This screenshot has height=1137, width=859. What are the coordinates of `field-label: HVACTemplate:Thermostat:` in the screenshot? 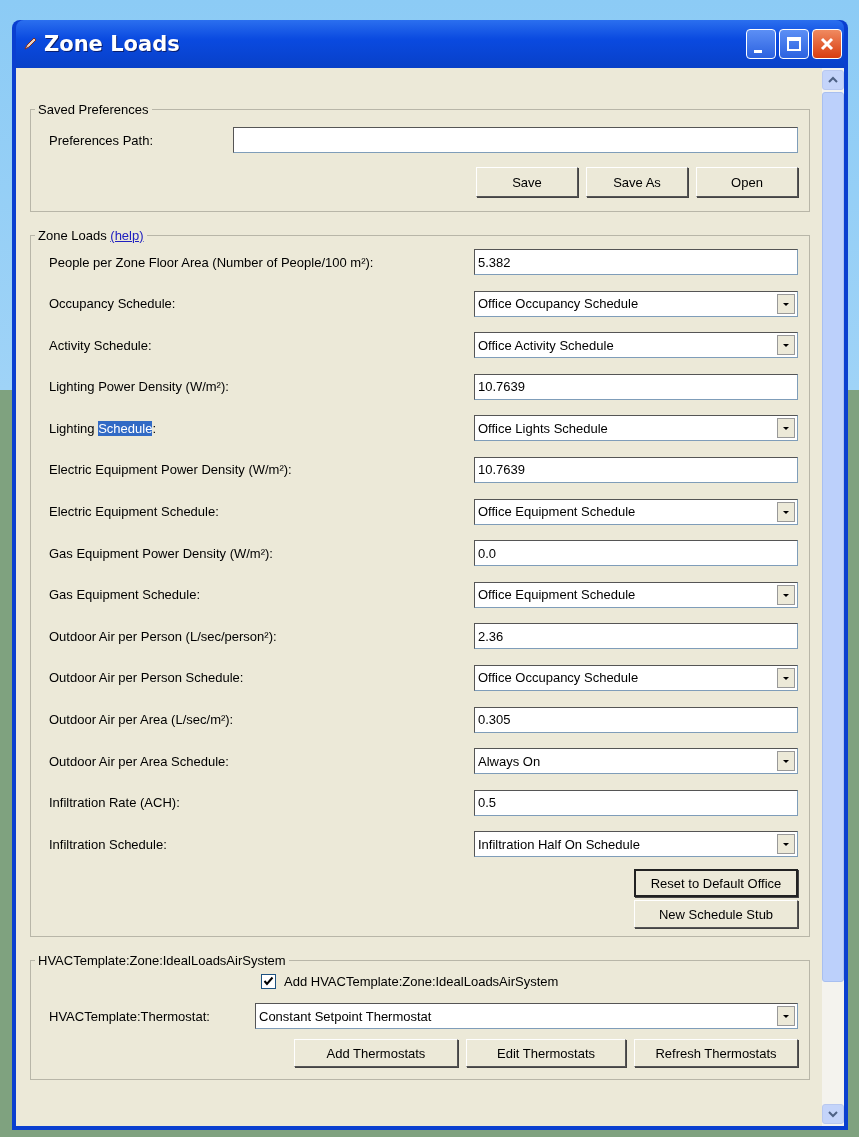 It's located at (130, 1016).